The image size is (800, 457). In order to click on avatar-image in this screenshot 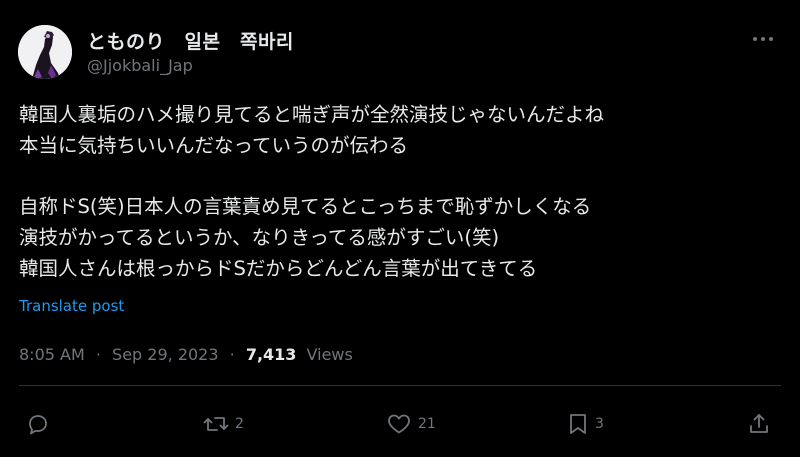, I will do `click(45, 52)`.